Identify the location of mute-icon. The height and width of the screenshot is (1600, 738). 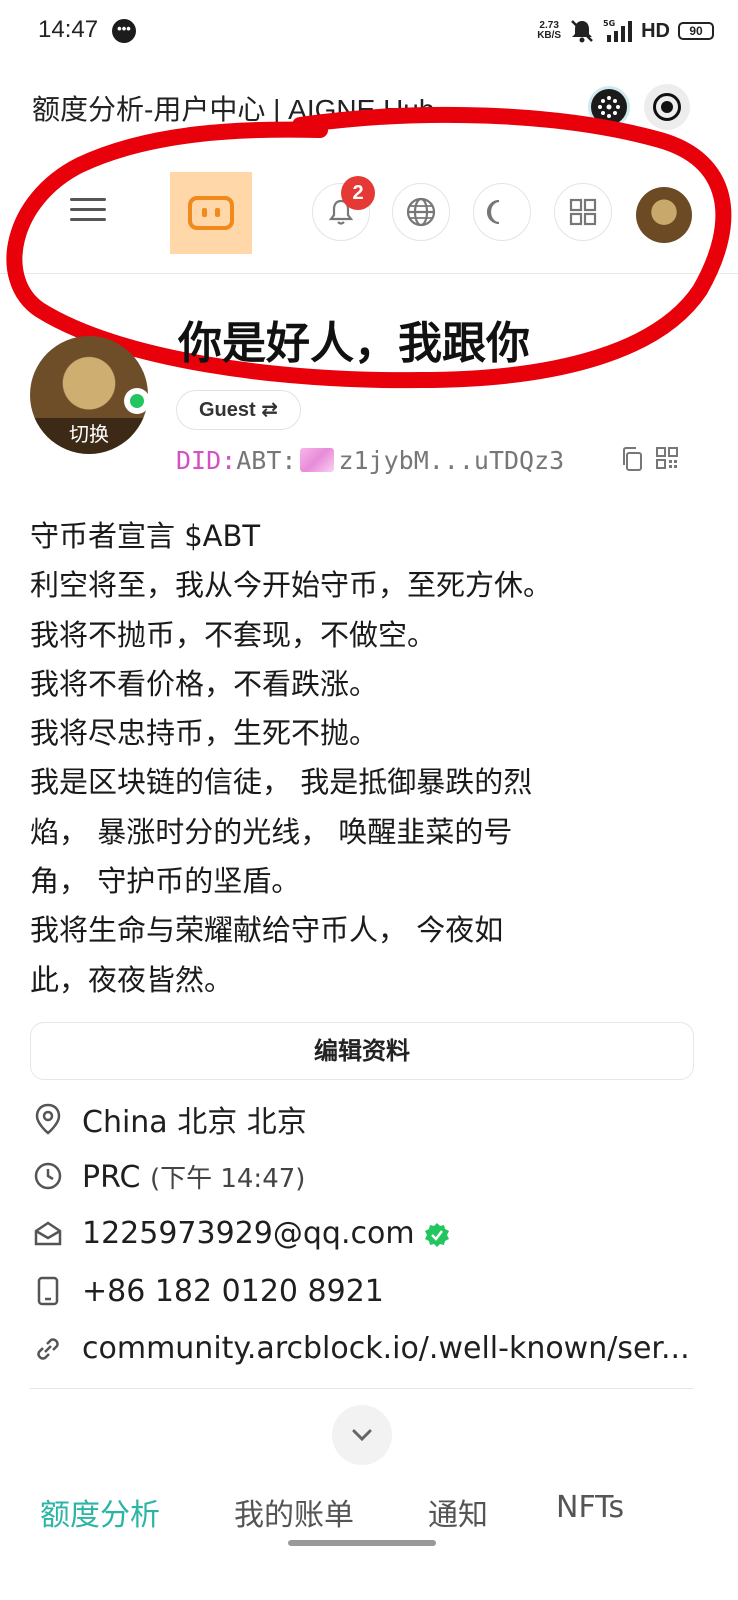
(582, 31).